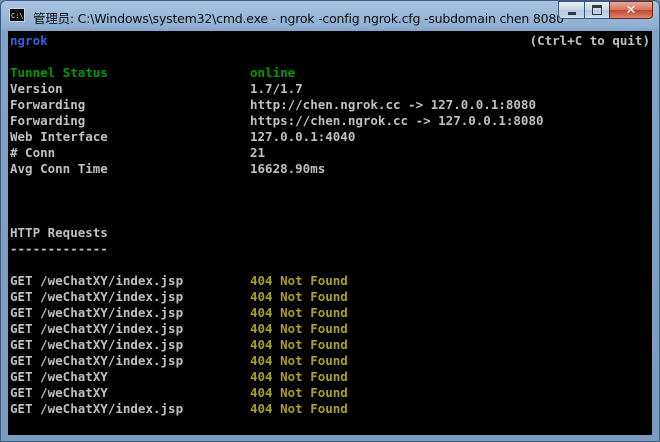  What do you see at coordinates (33, 152) in the screenshot?
I see `tunnel-row-label: # Conn` at bounding box center [33, 152].